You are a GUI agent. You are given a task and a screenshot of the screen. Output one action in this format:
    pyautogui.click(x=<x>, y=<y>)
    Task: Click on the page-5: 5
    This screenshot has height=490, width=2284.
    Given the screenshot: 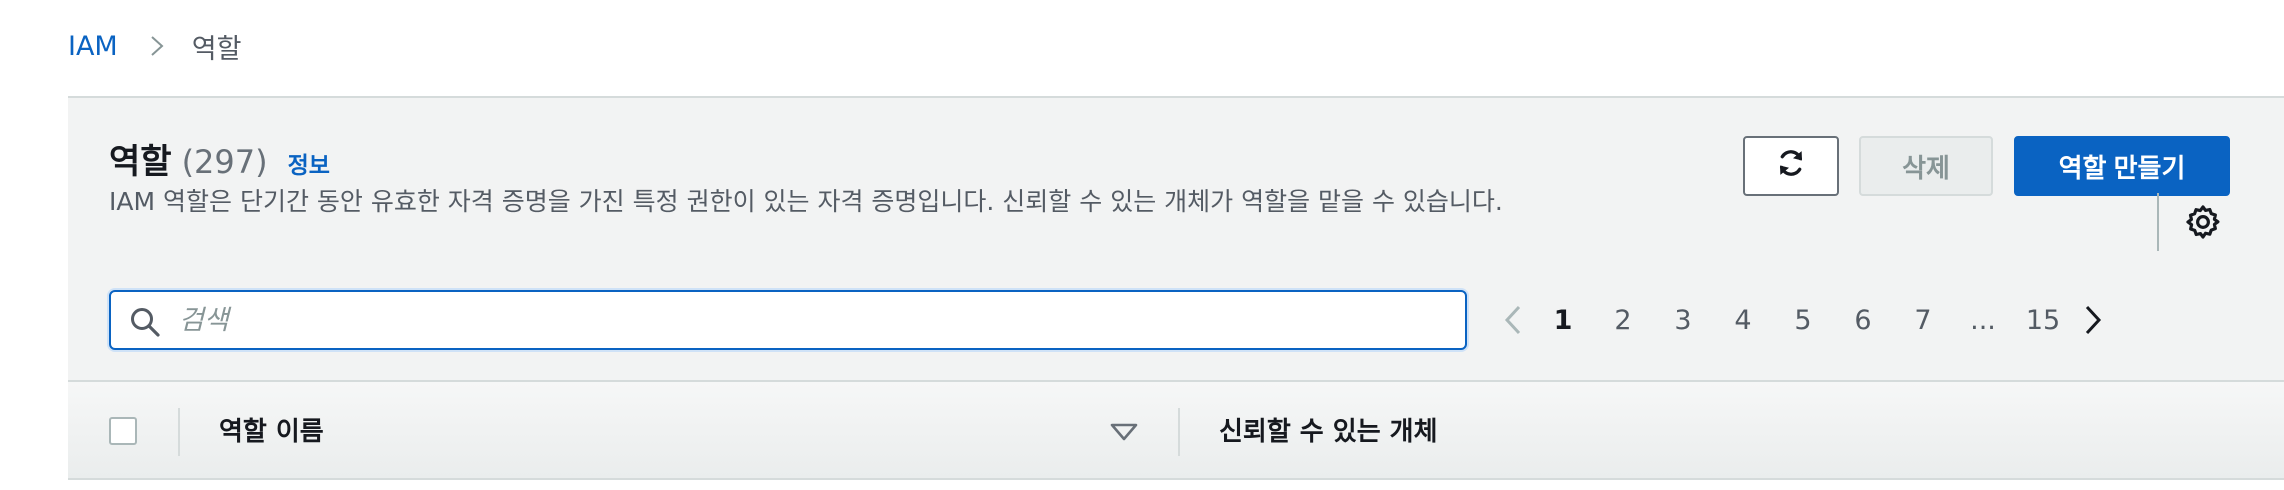 What is the action you would take?
    pyautogui.click(x=1803, y=320)
    